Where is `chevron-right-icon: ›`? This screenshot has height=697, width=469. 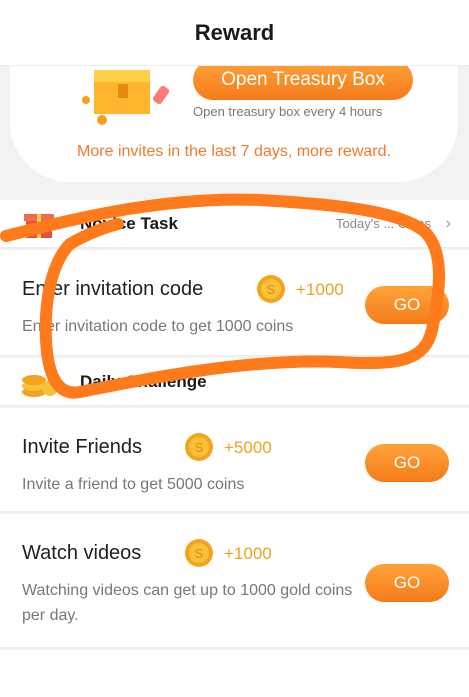 chevron-right-icon: › is located at coordinates (448, 223).